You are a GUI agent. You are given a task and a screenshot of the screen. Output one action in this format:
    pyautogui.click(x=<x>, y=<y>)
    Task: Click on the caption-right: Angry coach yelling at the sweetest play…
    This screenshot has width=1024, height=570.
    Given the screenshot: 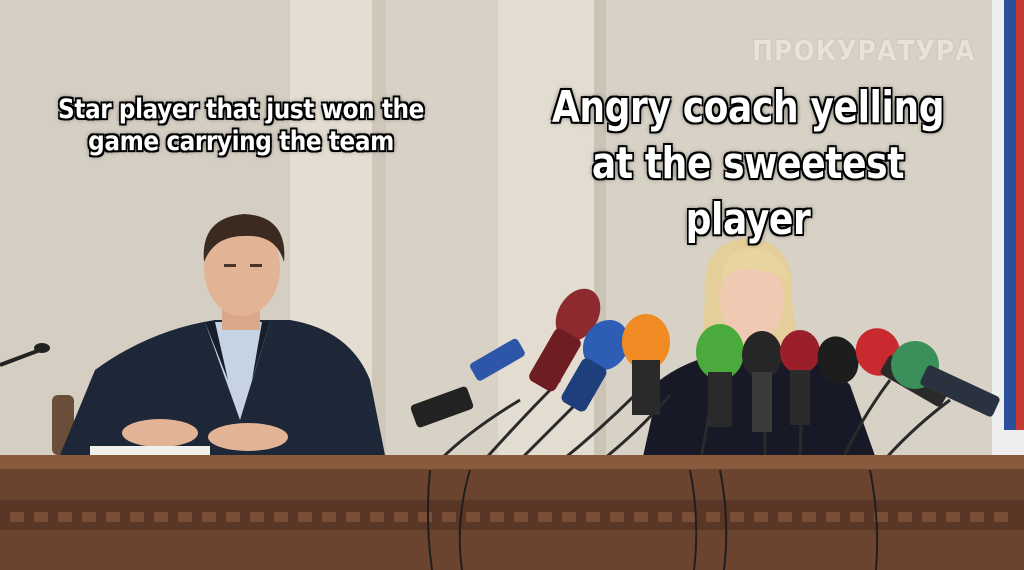 What is the action you would take?
    pyautogui.click(x=748, y=163)
    